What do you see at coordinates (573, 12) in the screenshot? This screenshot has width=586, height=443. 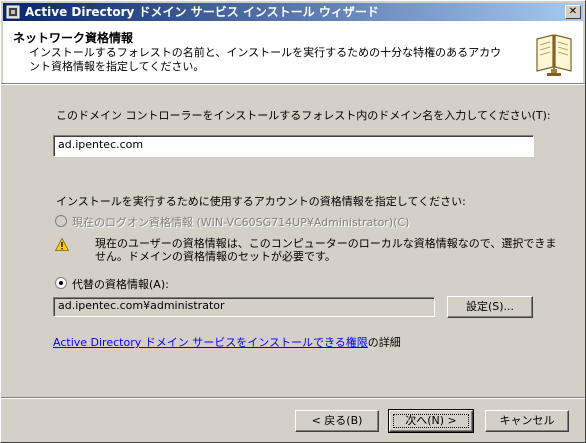 I see `close-button: ✕` at bounding box center [573, 12].